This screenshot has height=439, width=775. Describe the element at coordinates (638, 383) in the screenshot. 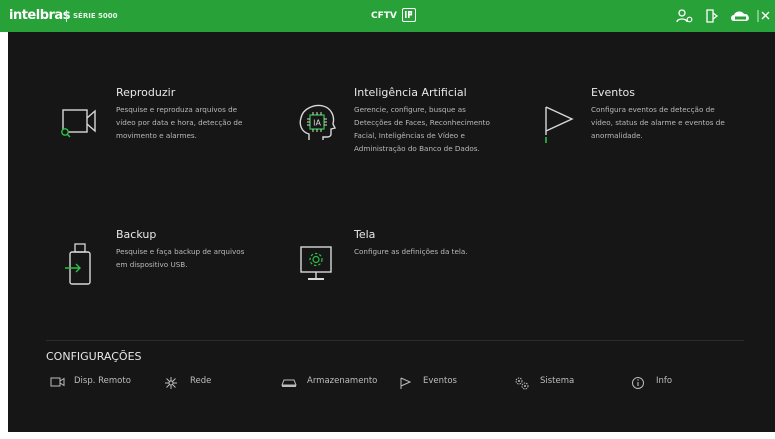

I see `info-icon` at that location.